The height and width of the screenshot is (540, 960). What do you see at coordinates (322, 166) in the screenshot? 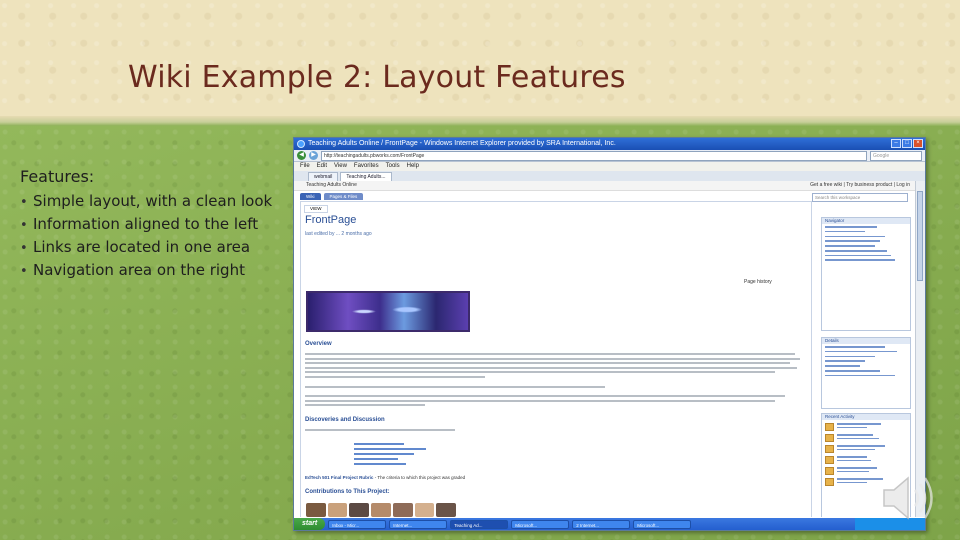
I see `menu-edit: Edit` at bounding box center [322, 166].